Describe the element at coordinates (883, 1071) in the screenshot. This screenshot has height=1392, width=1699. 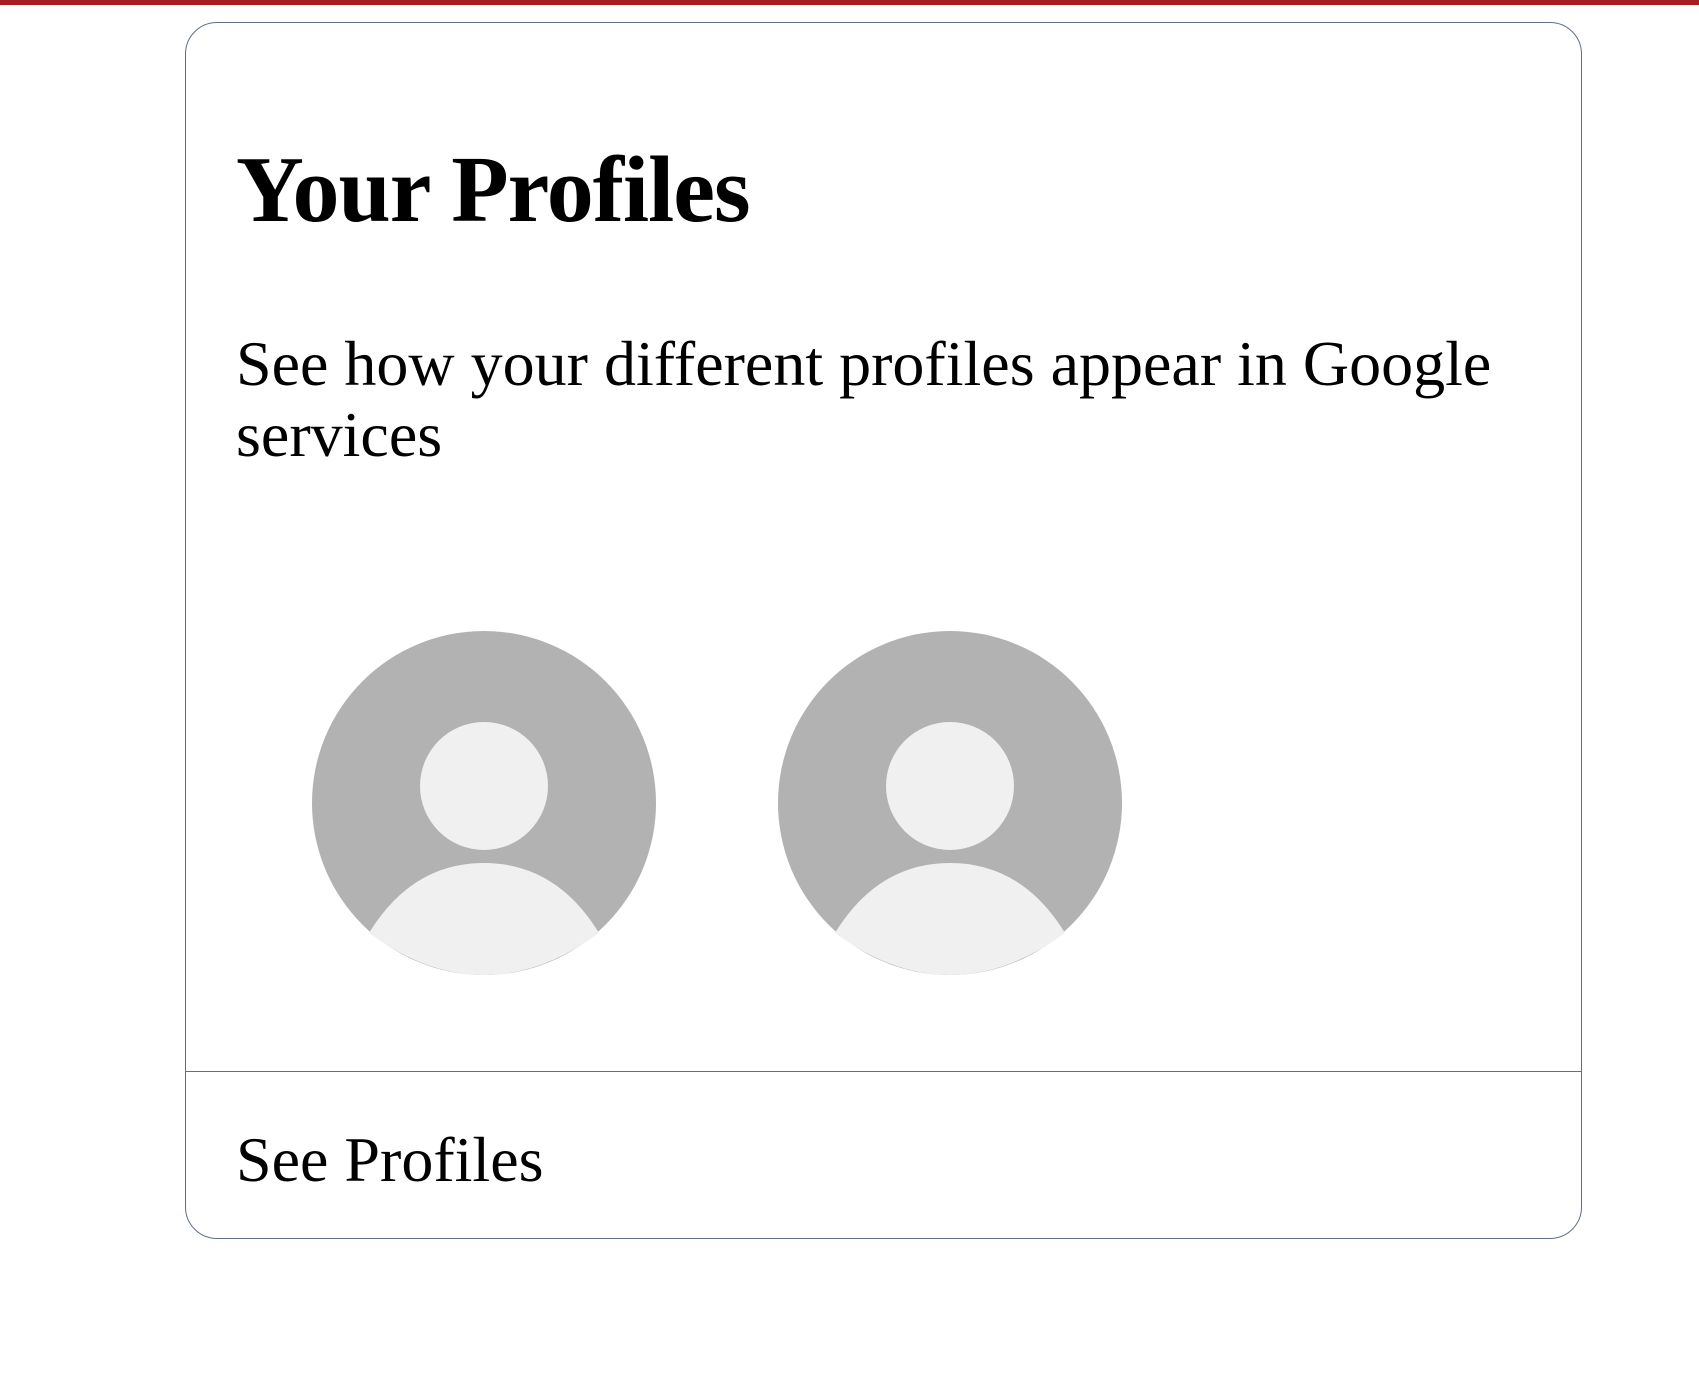
I see `card-divider` at that location.